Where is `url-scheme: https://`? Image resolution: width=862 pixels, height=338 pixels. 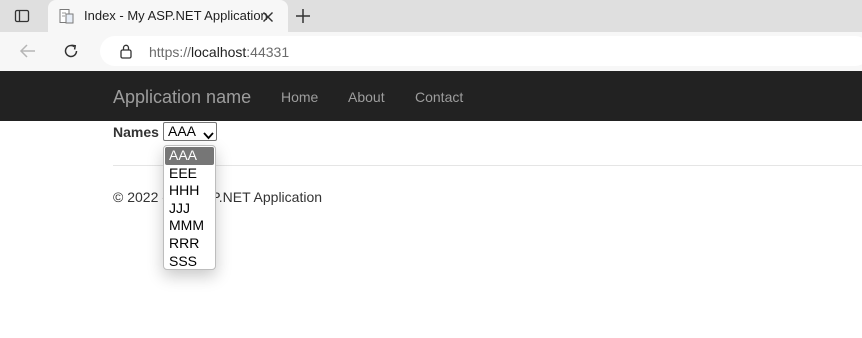 url-scheme: https:// is located at coordinates (170, 52).